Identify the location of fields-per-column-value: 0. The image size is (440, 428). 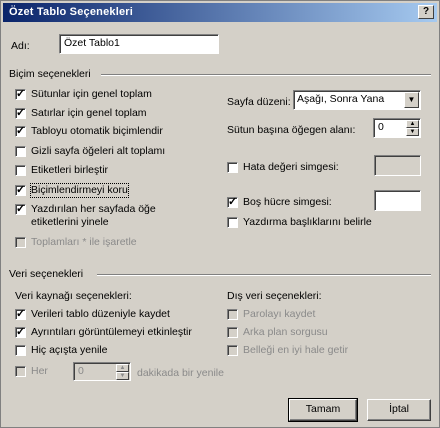
(381, 127).